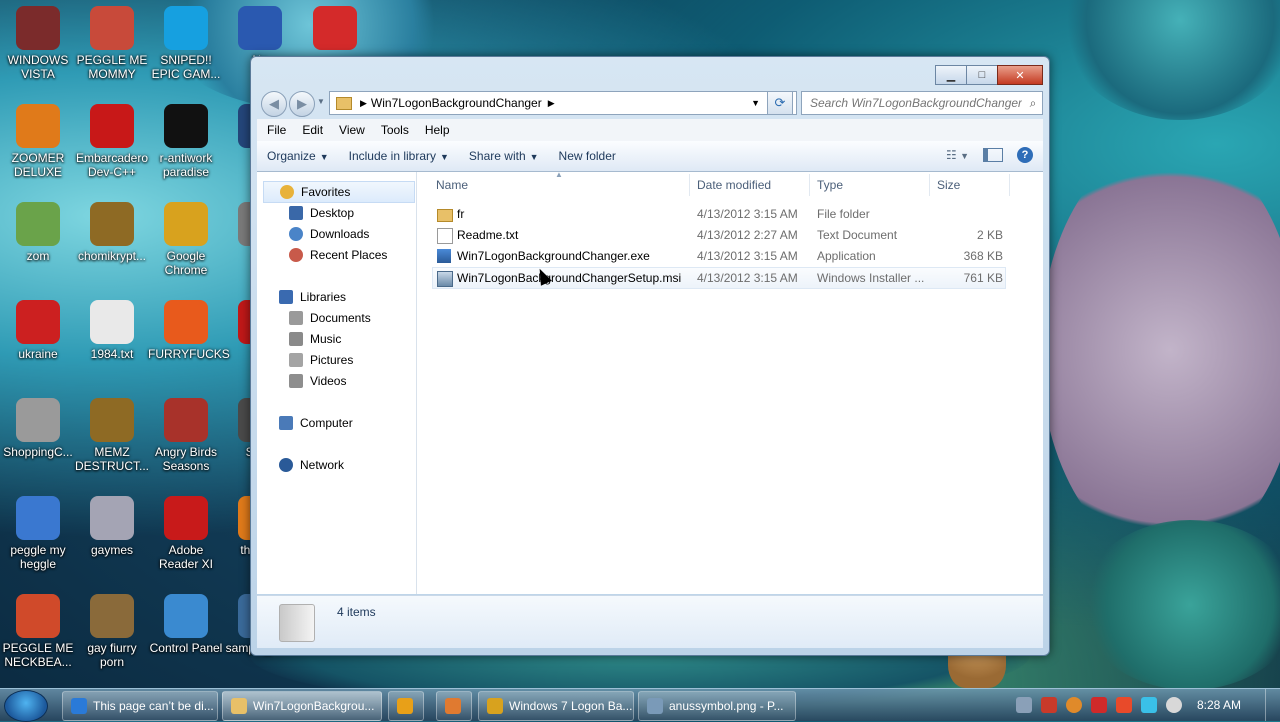  What do you see at coordinates (112, 330) in the screenshot?
I see `desktop-shortcut: 1984.txt` at bounding box center [112, 330].